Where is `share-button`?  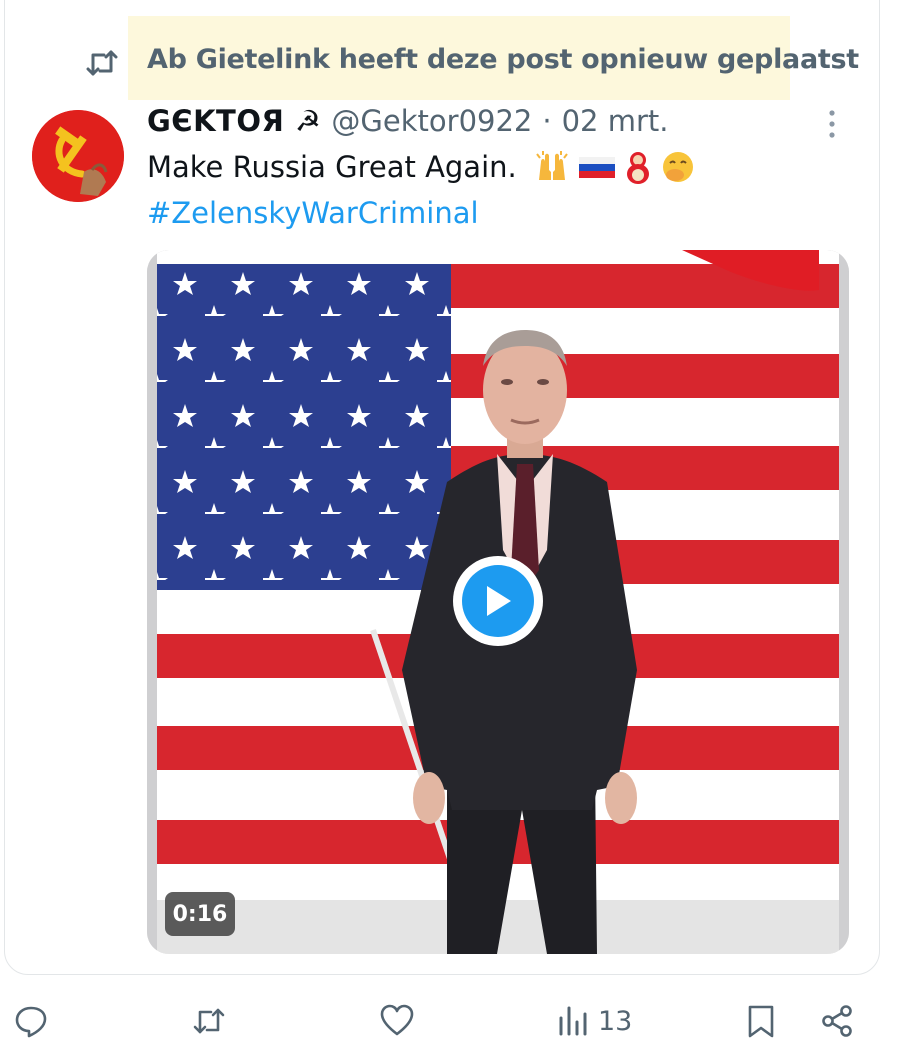 share-button is located at coordinates (837, 1021).